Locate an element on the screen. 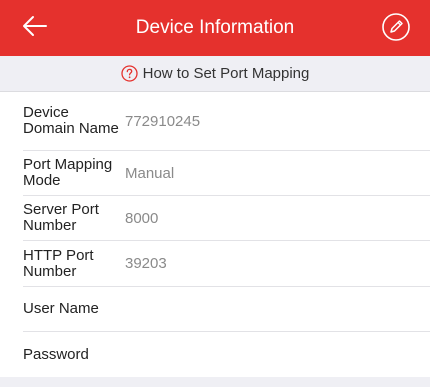 This screenshot has width=430, height=387. pencil-circle-icon is located at coordinates (396, 29).